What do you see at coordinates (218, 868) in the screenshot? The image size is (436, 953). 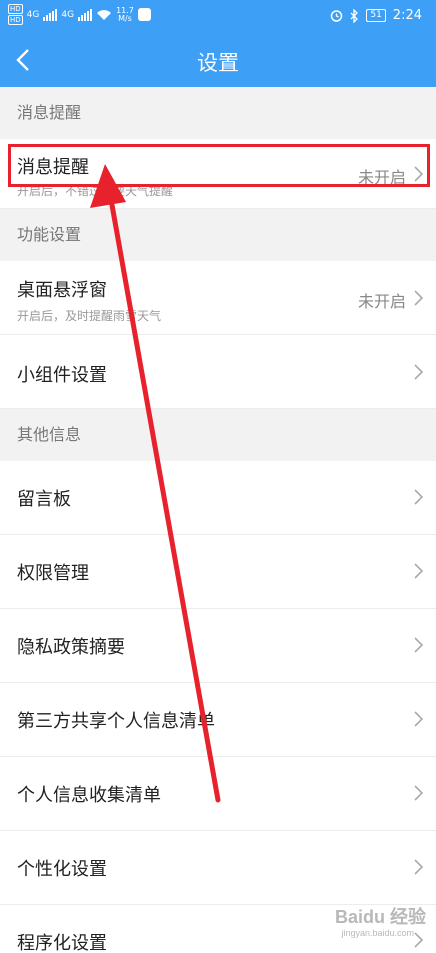 I see `settings-row-personalized: 个性化设置` at bounding box center [218, 868].